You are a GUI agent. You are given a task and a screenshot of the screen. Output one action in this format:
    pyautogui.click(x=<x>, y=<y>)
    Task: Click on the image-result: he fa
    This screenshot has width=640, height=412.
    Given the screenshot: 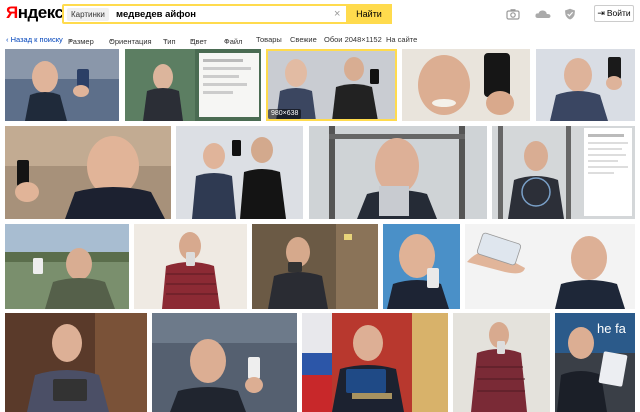 What is the action you would take?
    pyautogui.click(x=595, y=362)
    